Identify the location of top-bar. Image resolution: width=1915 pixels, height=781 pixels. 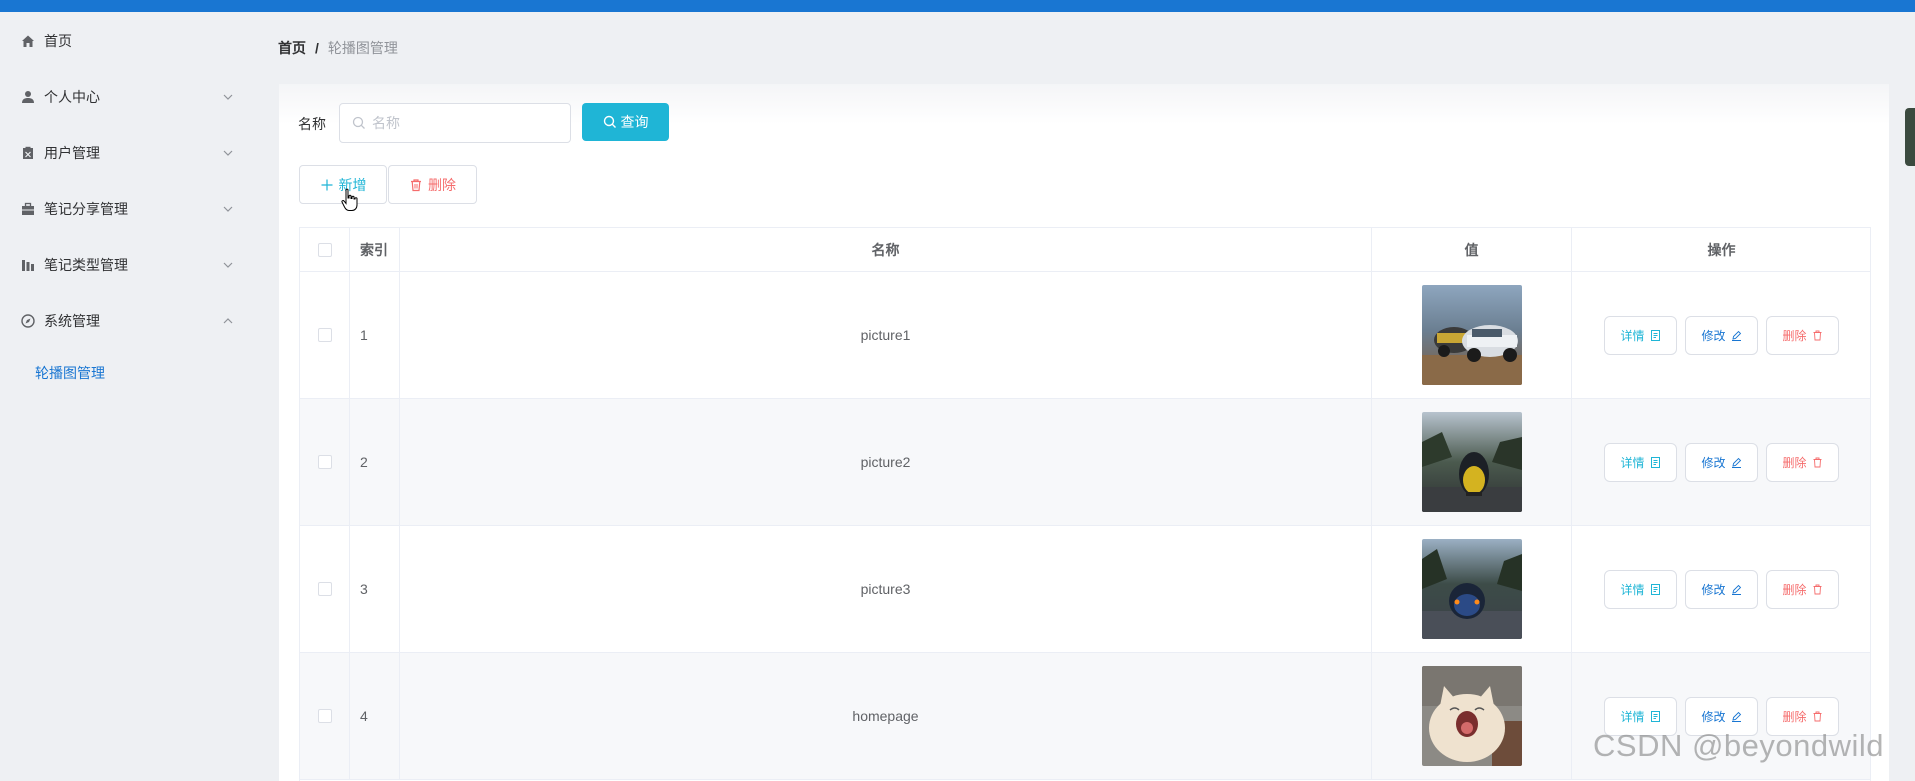
(957, 6).